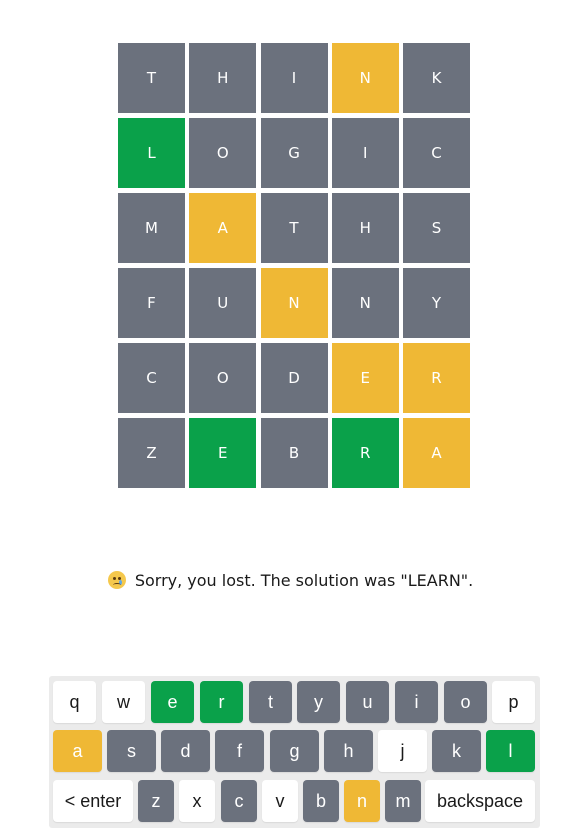  I want to click on board-tile: U, so click(223, 303).